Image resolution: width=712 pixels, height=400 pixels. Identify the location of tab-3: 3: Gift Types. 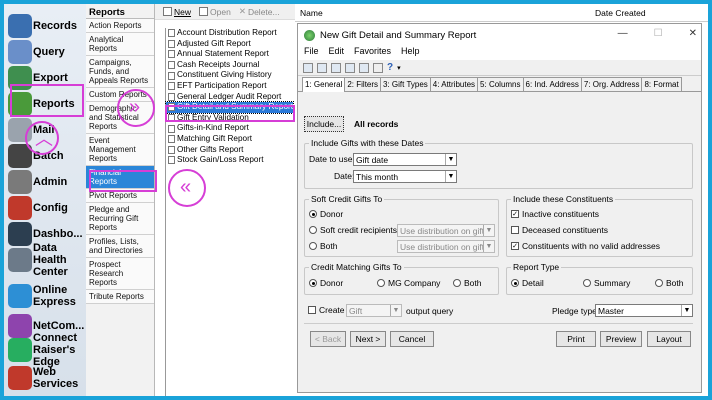
(405, 84).